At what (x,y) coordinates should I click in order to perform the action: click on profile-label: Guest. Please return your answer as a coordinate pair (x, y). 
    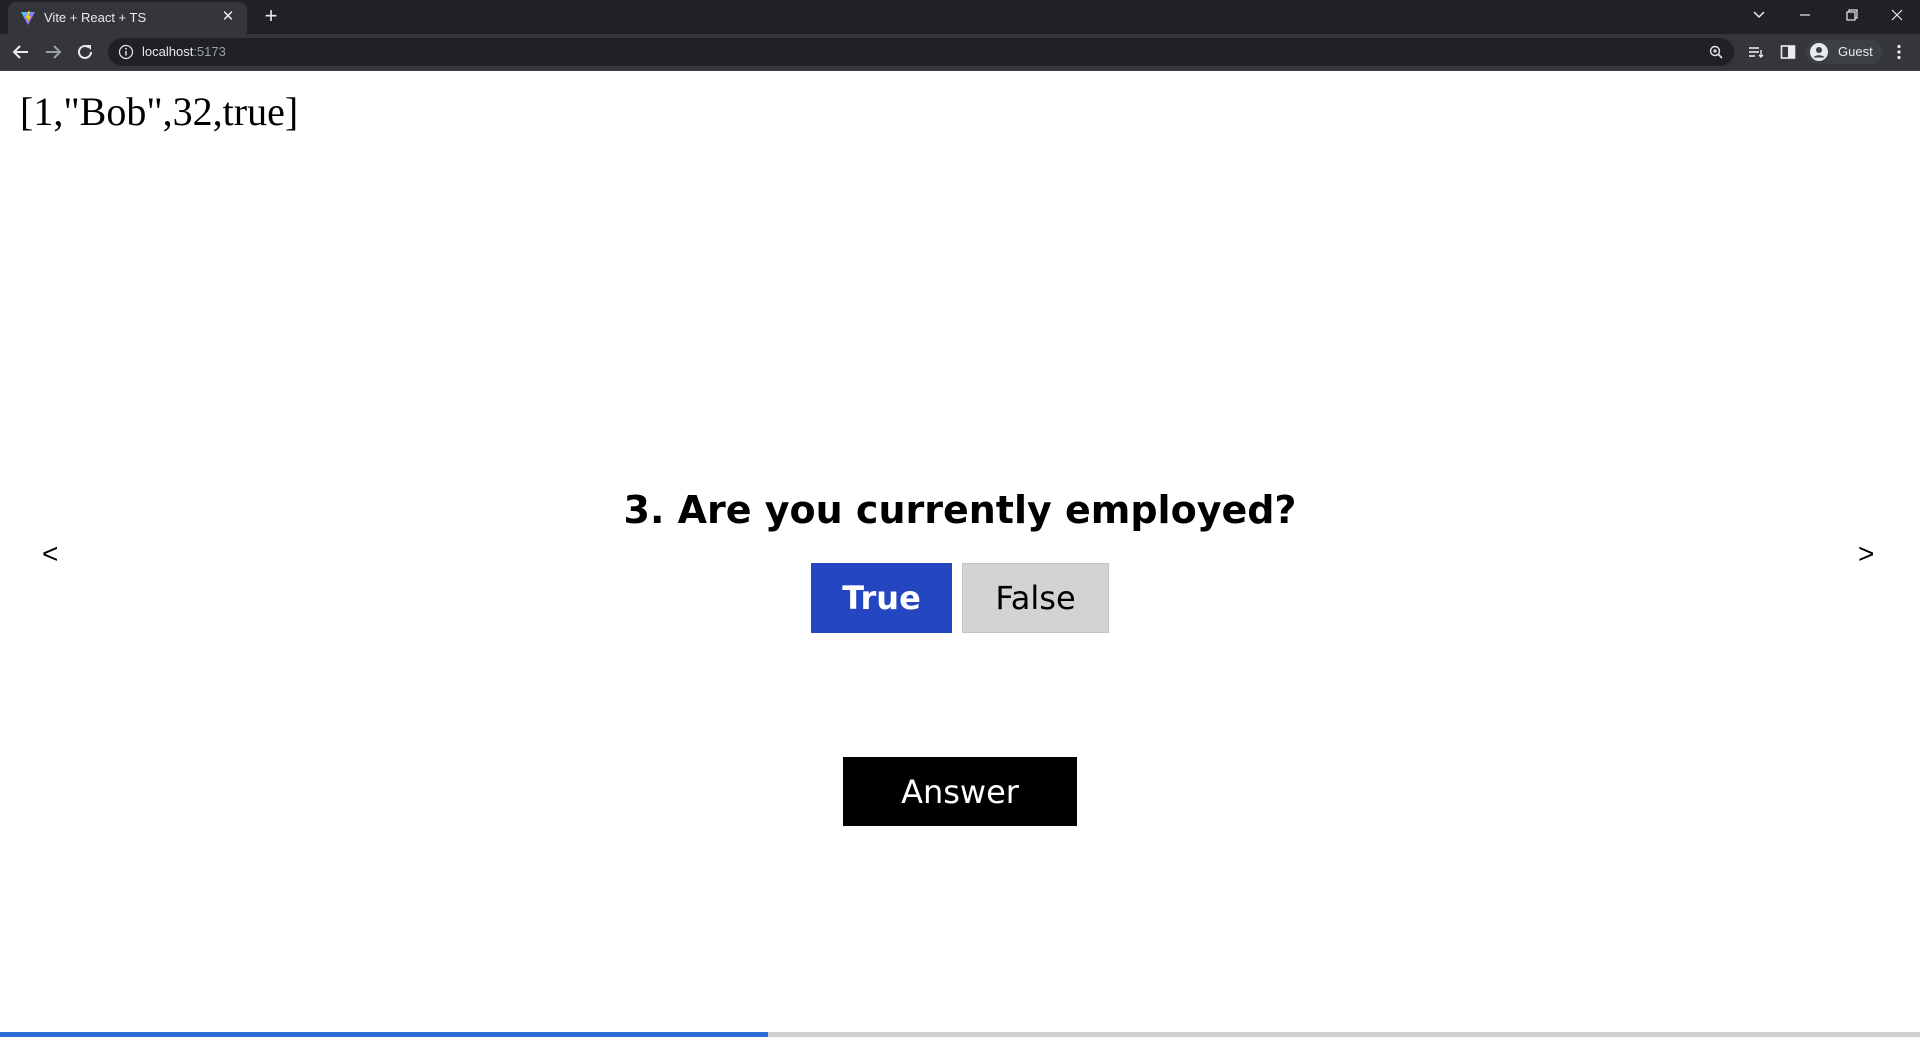
    Looking at the image, I should click on (1855, 51).